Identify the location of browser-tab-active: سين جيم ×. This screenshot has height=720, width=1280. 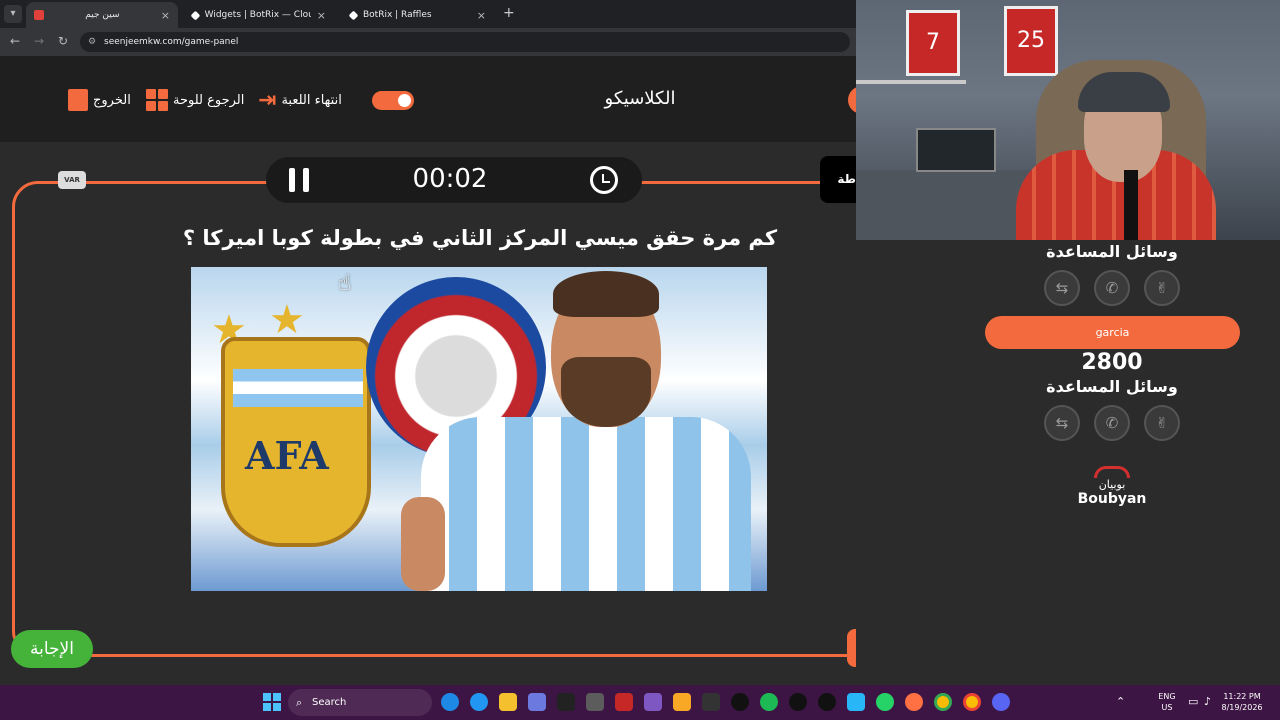
(102, 15).